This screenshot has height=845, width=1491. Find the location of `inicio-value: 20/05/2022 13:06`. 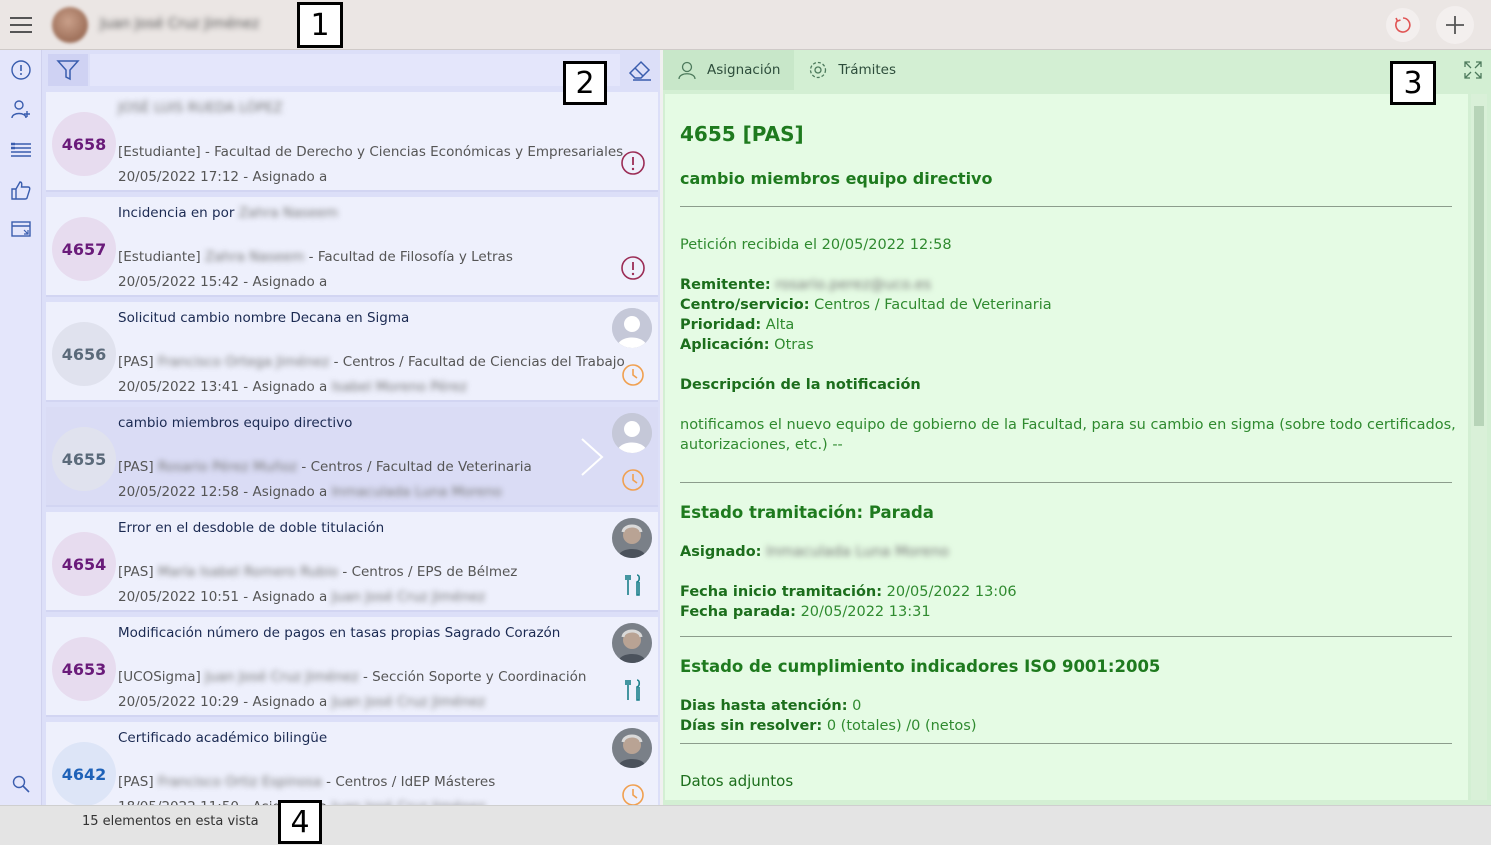

inicio-value: 20/05/2022 13:06 is located at coordinates (949, 592).